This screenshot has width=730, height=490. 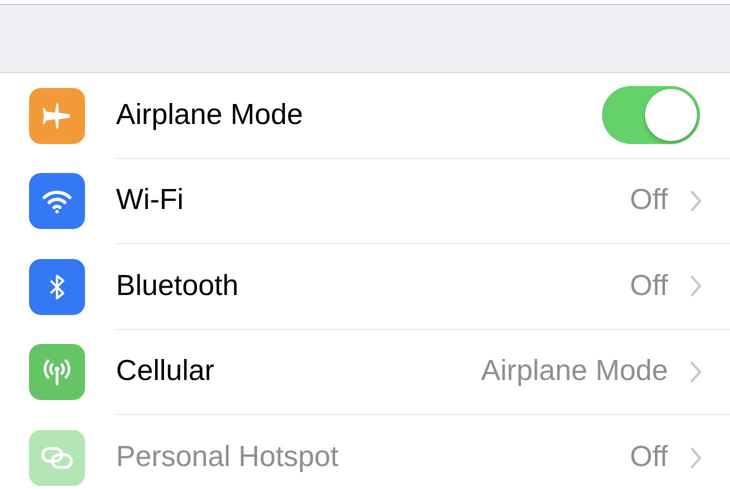 What do you see at coordinates (373, 201) in the screenshot?
I see `setting-label: Wi-Fi` at bounding box center [373, 201].